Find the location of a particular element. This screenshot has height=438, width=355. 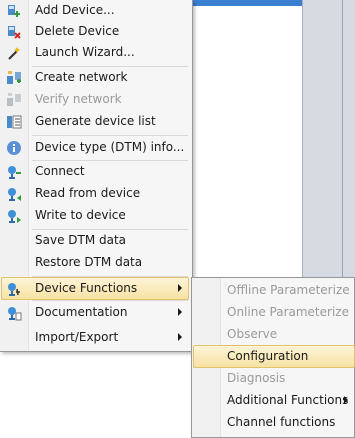

write-device-icon is located at coordinates (14, 216).